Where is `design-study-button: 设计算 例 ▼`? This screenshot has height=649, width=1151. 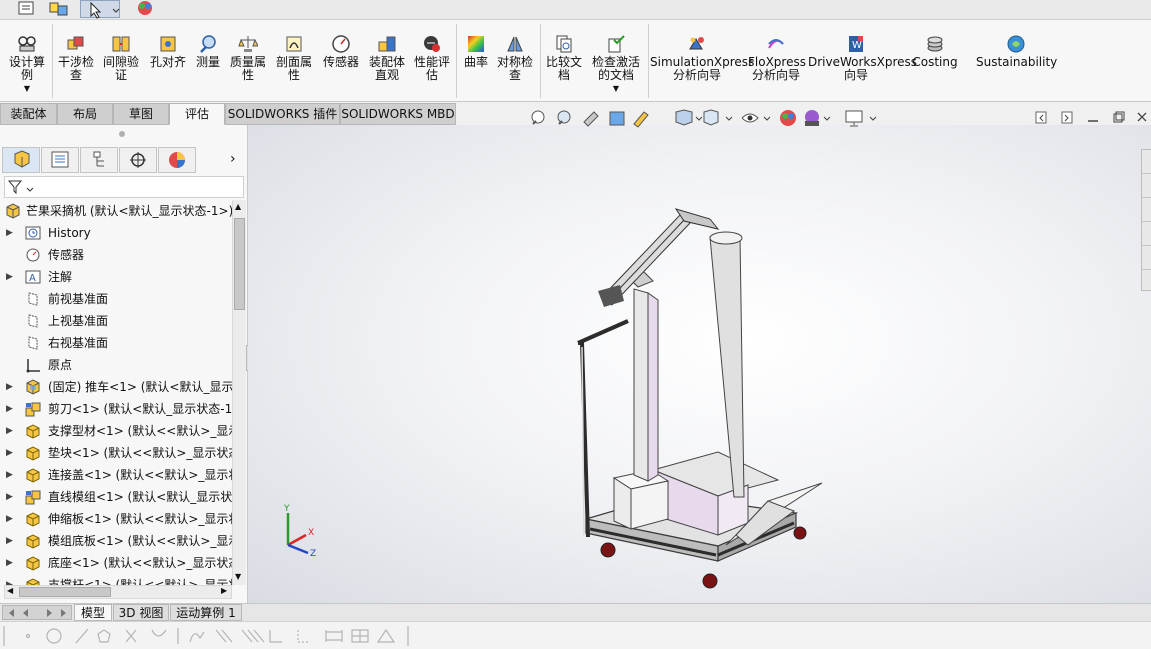
design-study-button: 设计算 例 ▼ is located at coordinates (27, 61).